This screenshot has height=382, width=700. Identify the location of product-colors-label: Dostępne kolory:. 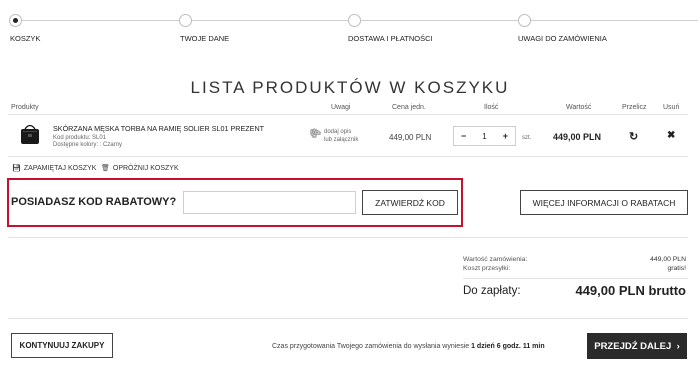
(76, 145).